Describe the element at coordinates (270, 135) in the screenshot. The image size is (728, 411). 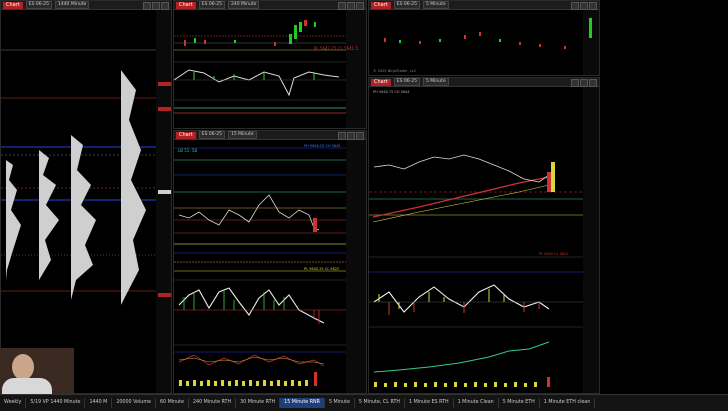
I see `chart-15-toolbar: Chart ES 06-25 15 Minute` at that location.